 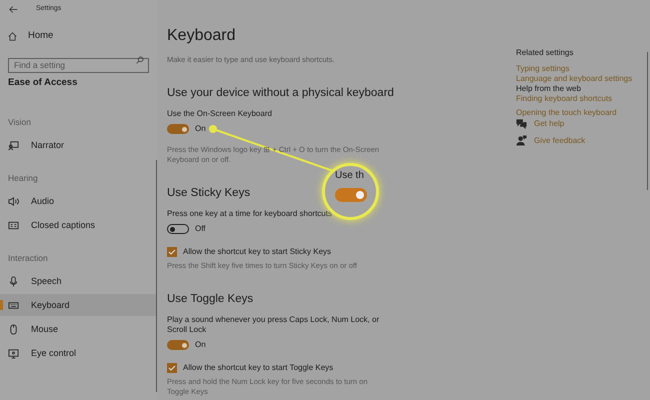 I want to click on person-feedback-icon, so click(x=521, y=140).